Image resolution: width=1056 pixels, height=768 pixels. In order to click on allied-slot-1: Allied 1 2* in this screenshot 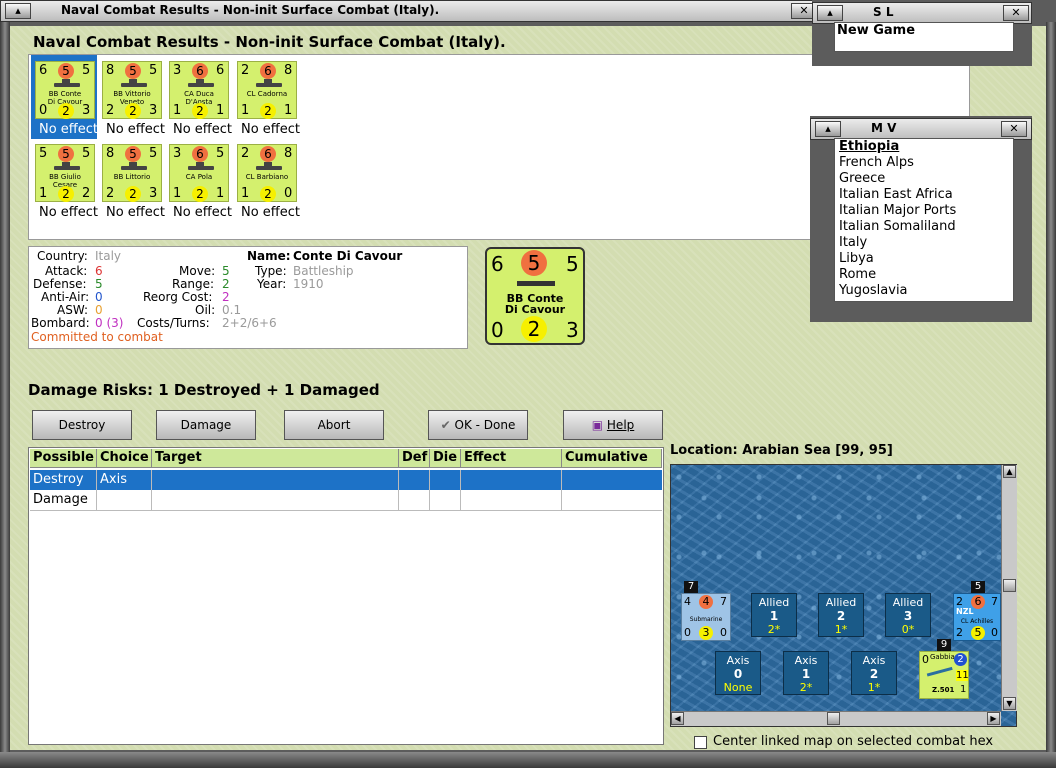, I will do `click(774, 615)`.